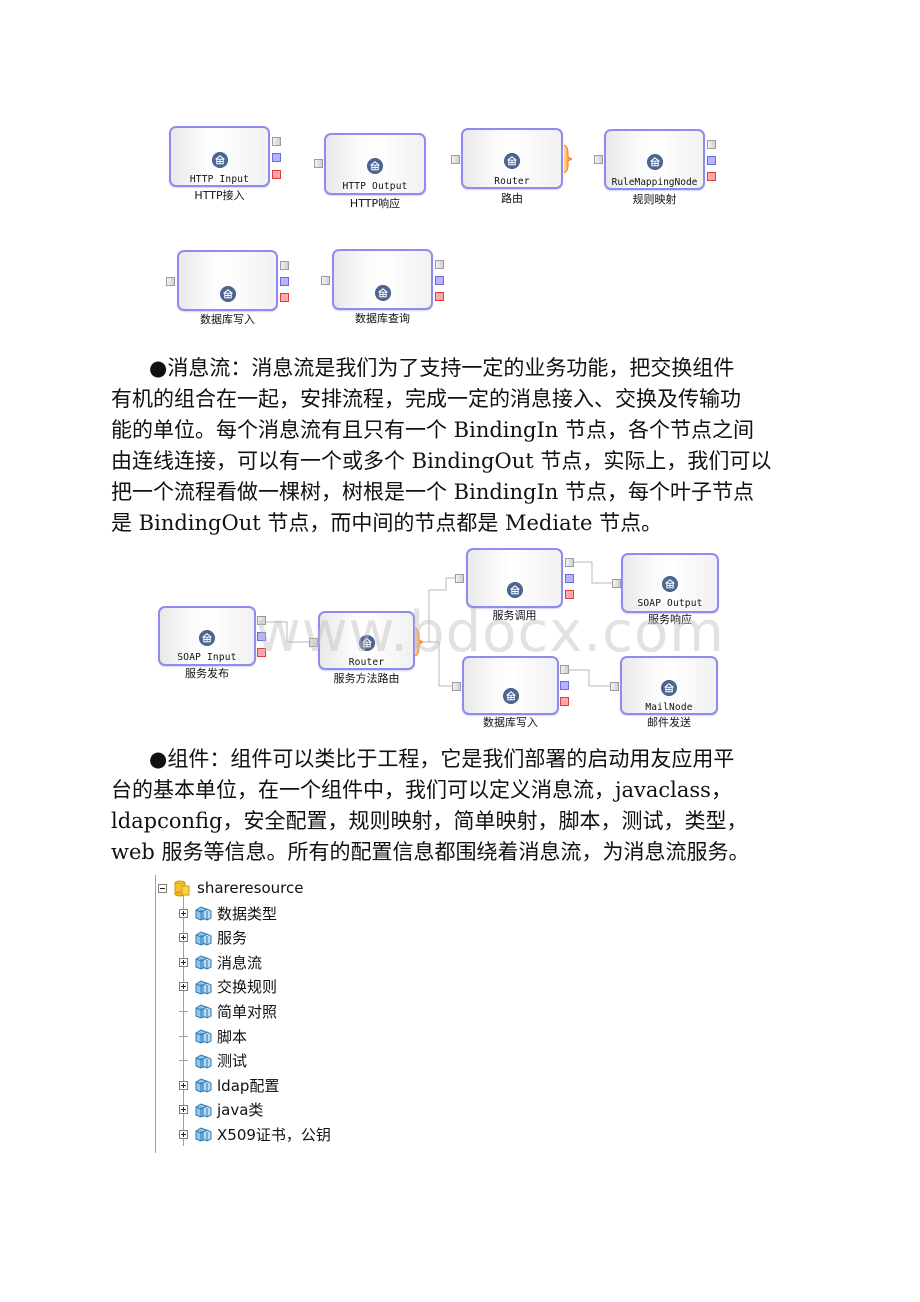  Describe the element at coordinates (213, 1036) in the screenshot. I see `tree-item: 脚本` at that location.